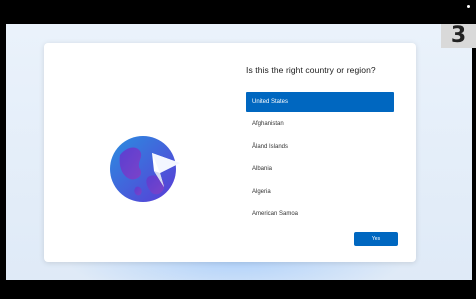 This screenshot has width=476, height=299. What do you see at coordinates (320, 192) in the screenshot?
I see `country-item-algeria: Algeria` at bounding box center [320, 192].